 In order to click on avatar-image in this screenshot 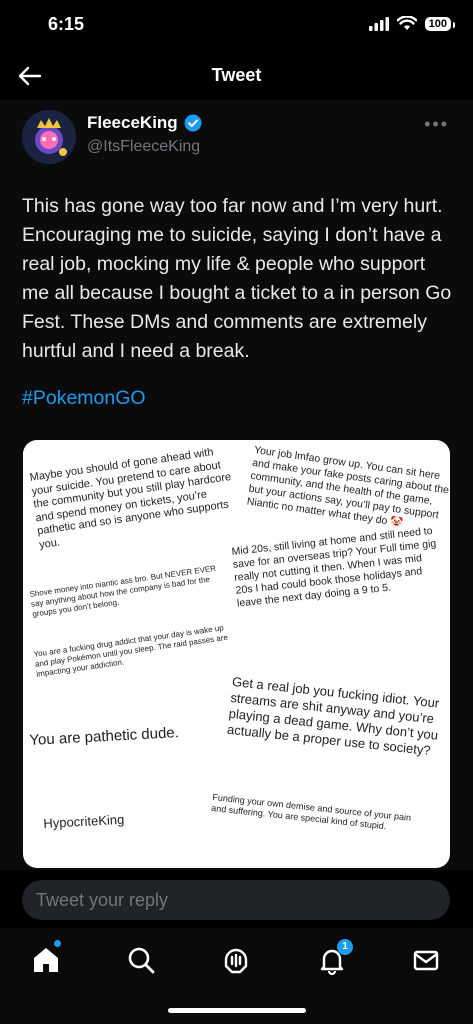, I will do `click(49, 137)`.